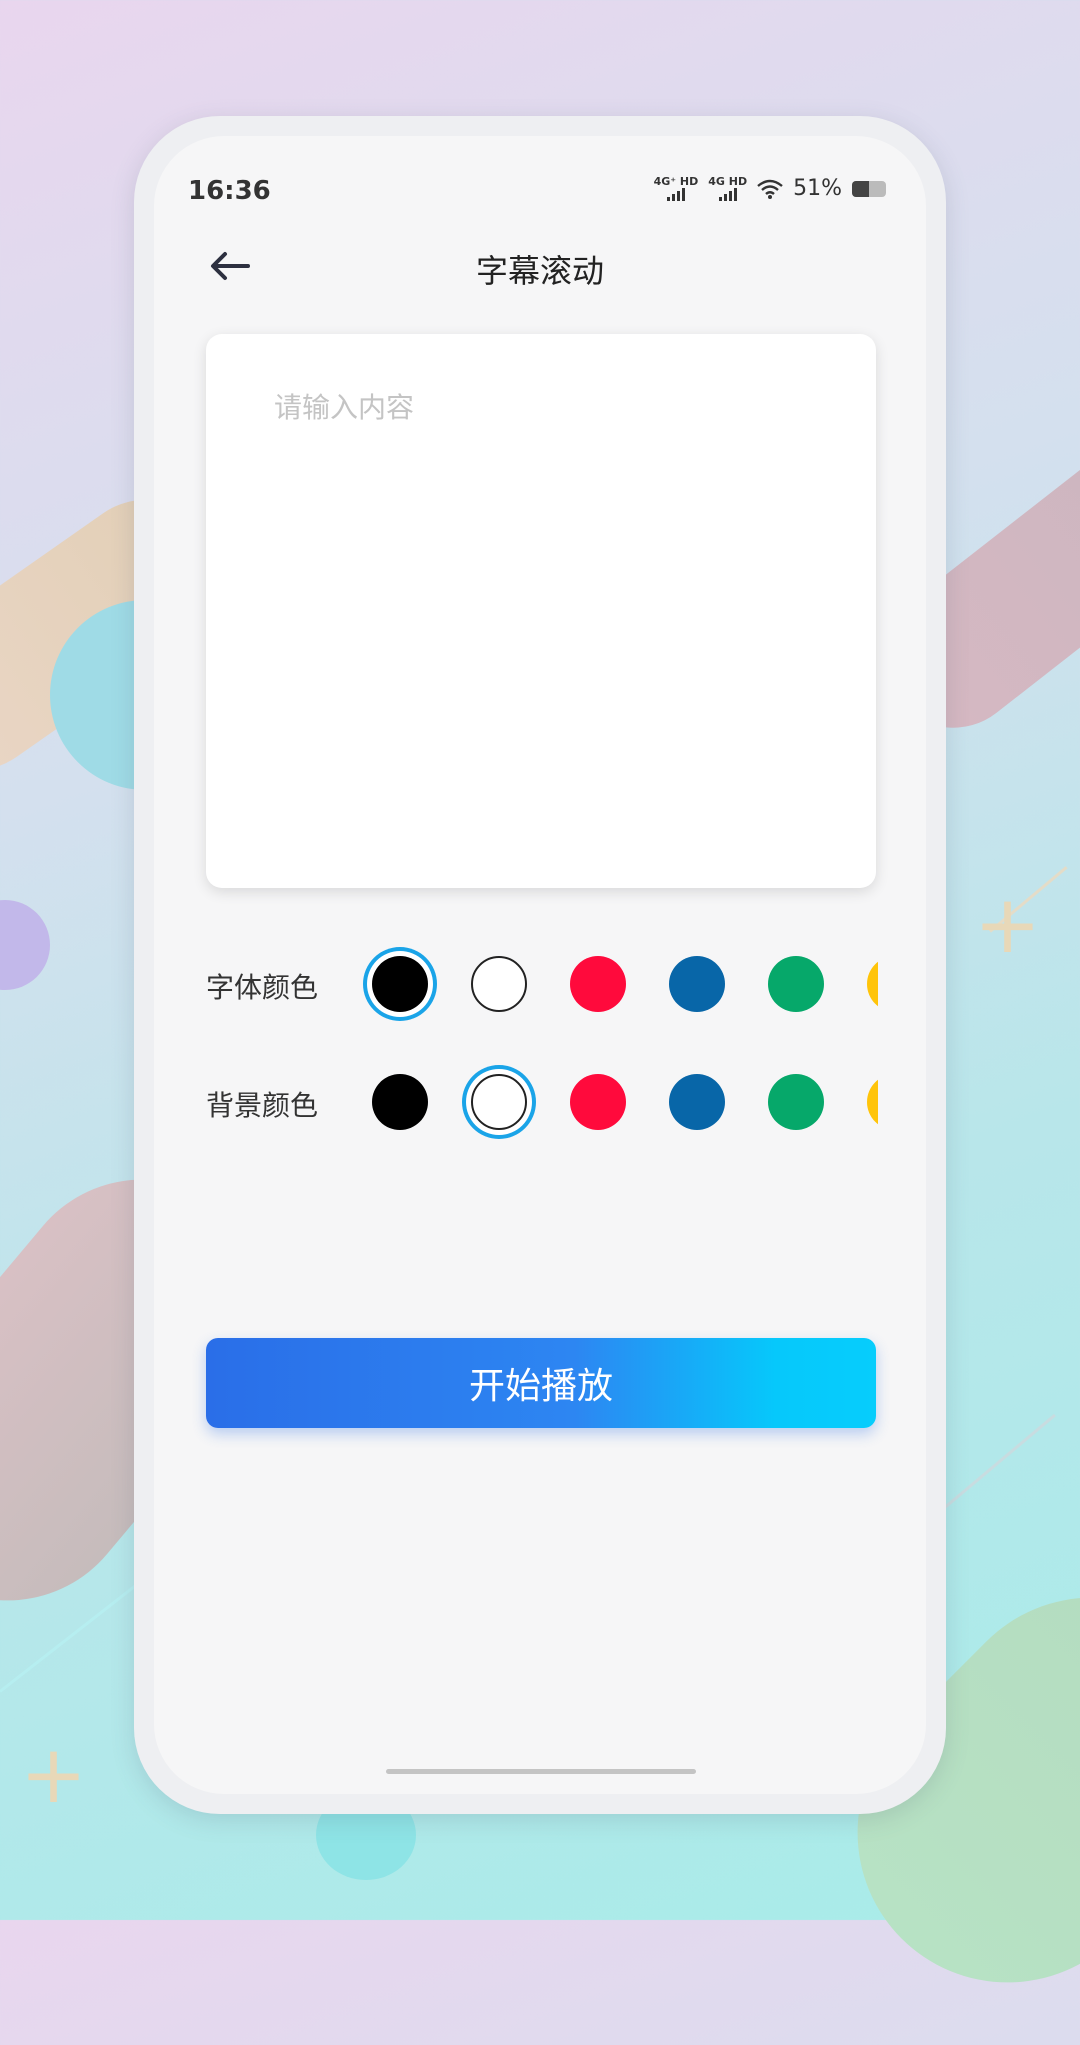 This screenshot has height=2045, width=1080. What do you see at coordinates (539, 271) in the screenshot?
I see `page-title: 字幕滚动` at bounding box center [539, 271].